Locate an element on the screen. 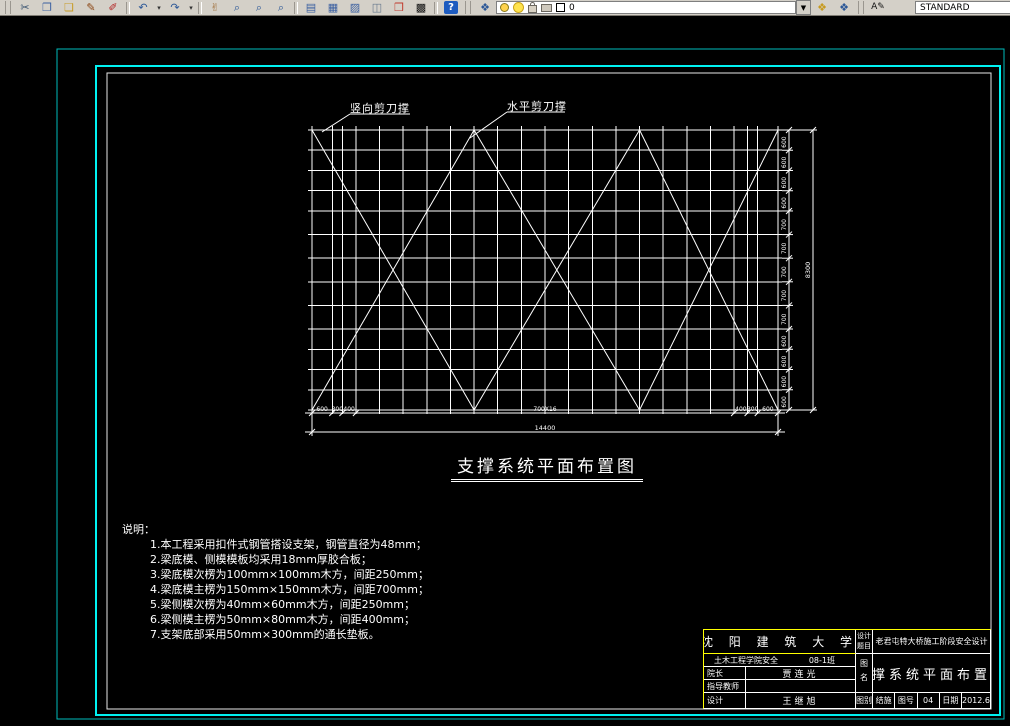 The height and width of the screenshot is (726, 1010). zoom-realtime-icon: ⌕ is located at coordinates (237, 7).